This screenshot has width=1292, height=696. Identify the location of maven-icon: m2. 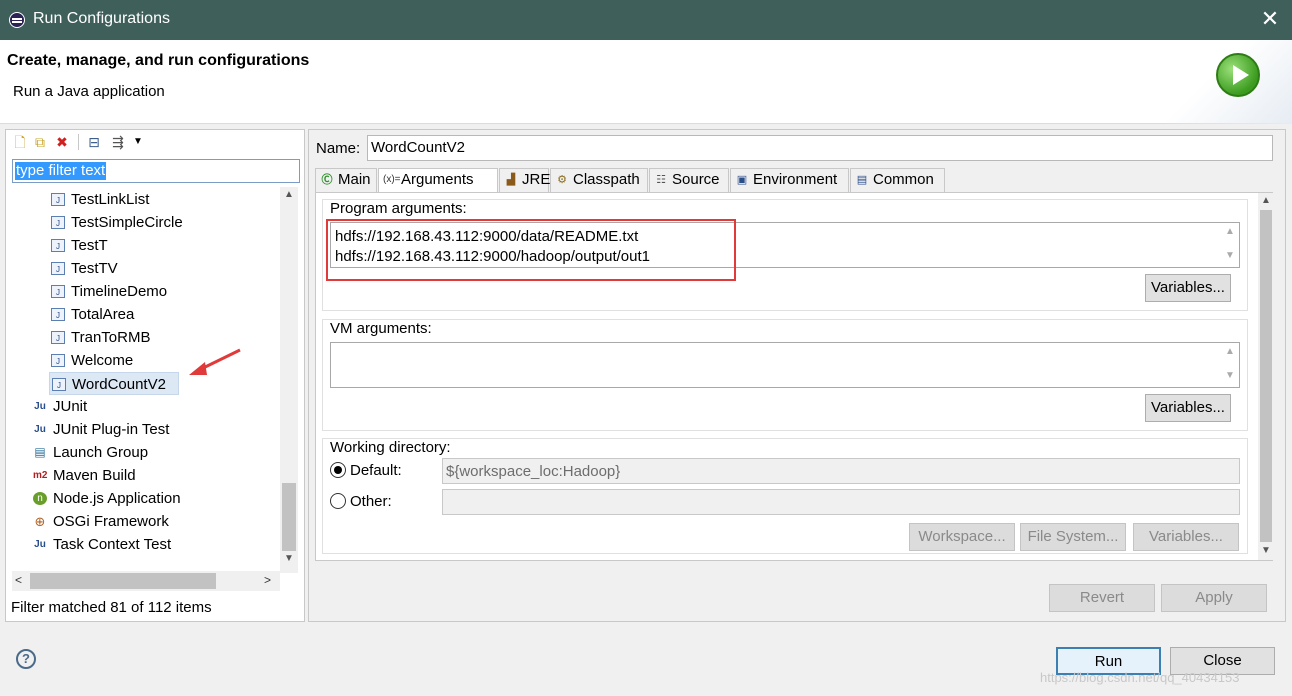
(40, 475).